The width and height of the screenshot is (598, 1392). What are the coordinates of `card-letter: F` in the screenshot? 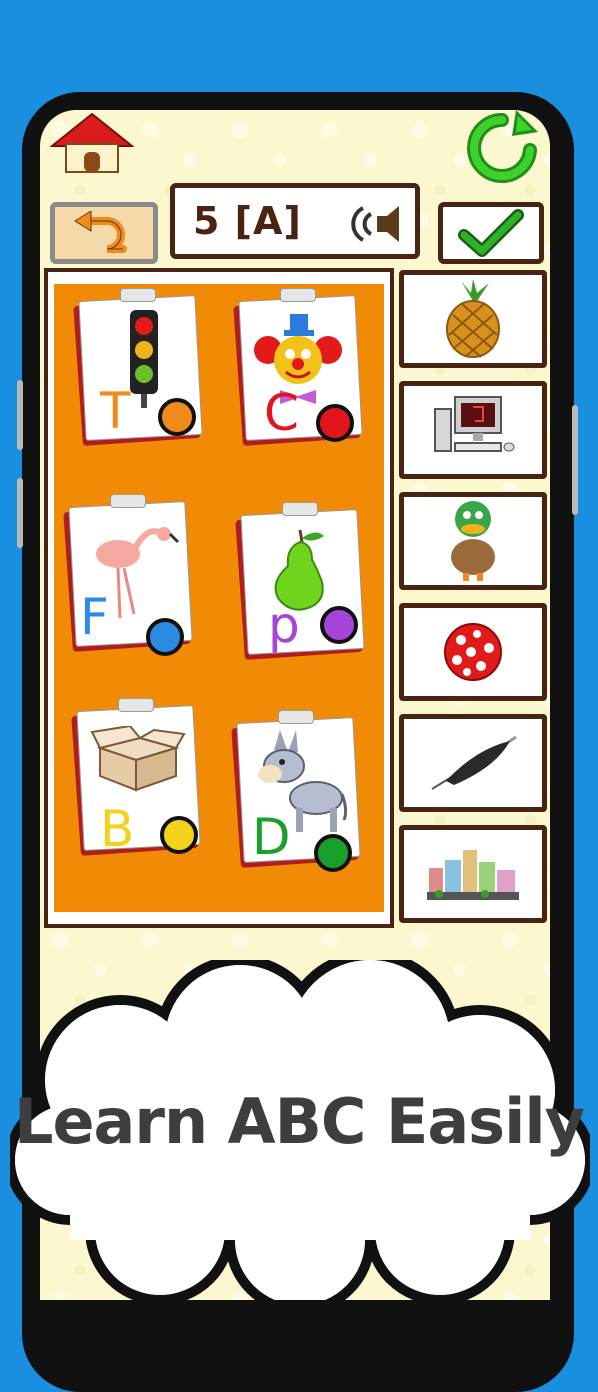 It's located at (94, 617).